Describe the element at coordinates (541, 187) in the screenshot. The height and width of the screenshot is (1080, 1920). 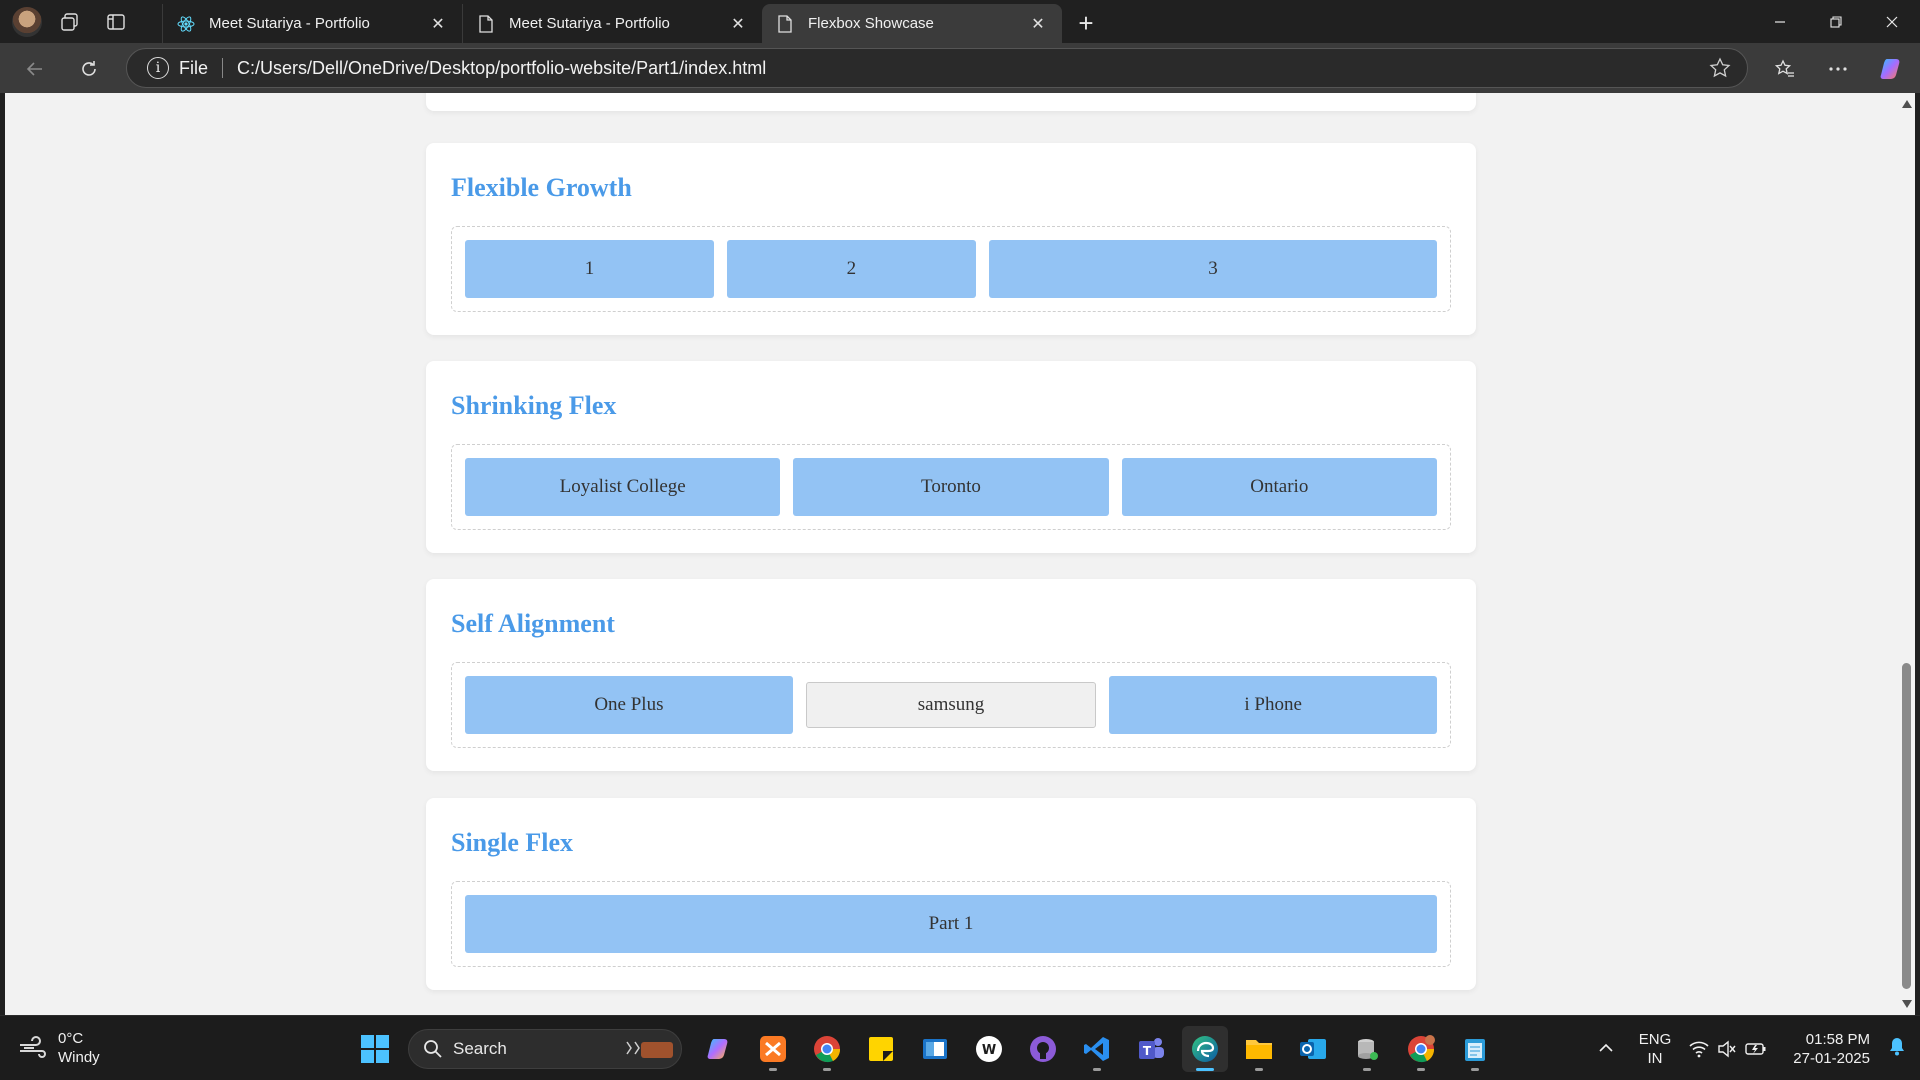
I see `section-title: Flexible Growth` at that location.